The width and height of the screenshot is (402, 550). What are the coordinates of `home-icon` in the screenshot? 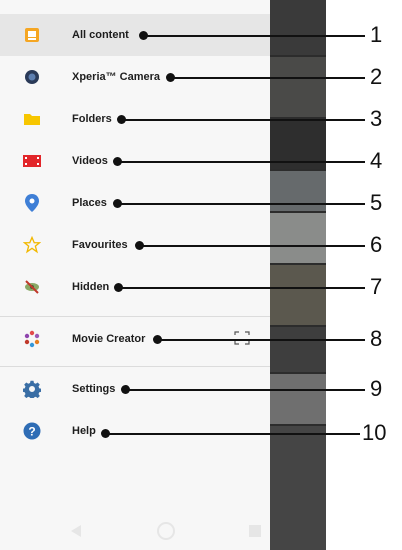 It's located at (166, 533).